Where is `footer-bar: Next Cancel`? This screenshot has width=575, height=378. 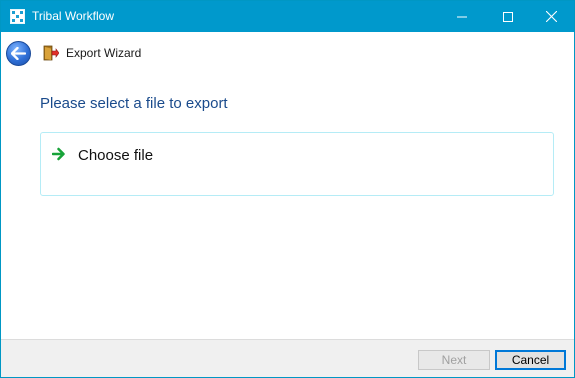
footer-bar: Next Cancel is located at coordinates (287, 358).